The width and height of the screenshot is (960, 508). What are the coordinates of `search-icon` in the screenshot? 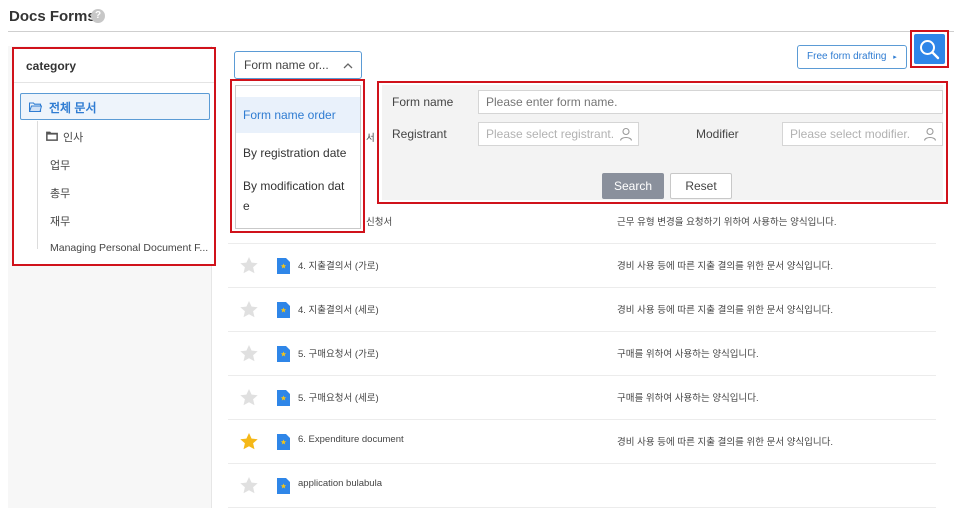 It's located at (930, 50).